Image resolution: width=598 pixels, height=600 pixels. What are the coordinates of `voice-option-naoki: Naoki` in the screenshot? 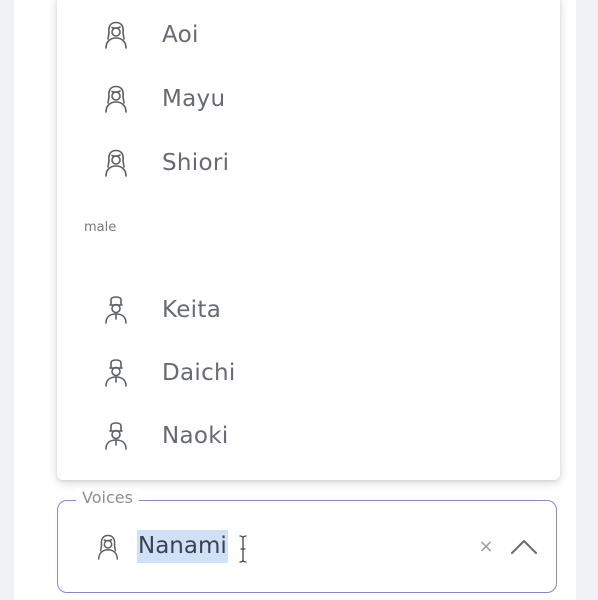 It's located at (308, 436).